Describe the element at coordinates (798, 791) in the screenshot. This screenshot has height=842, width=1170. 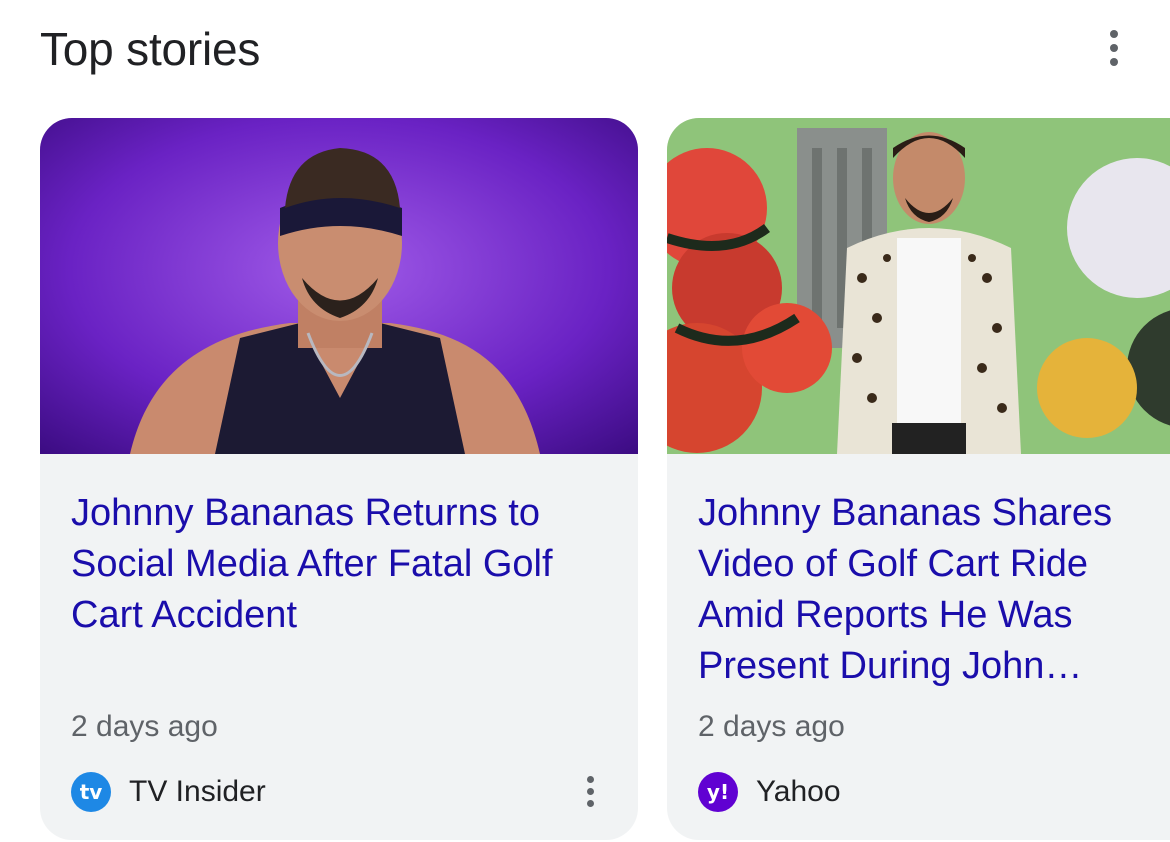
I see `source-name: Yahoo` at that location.